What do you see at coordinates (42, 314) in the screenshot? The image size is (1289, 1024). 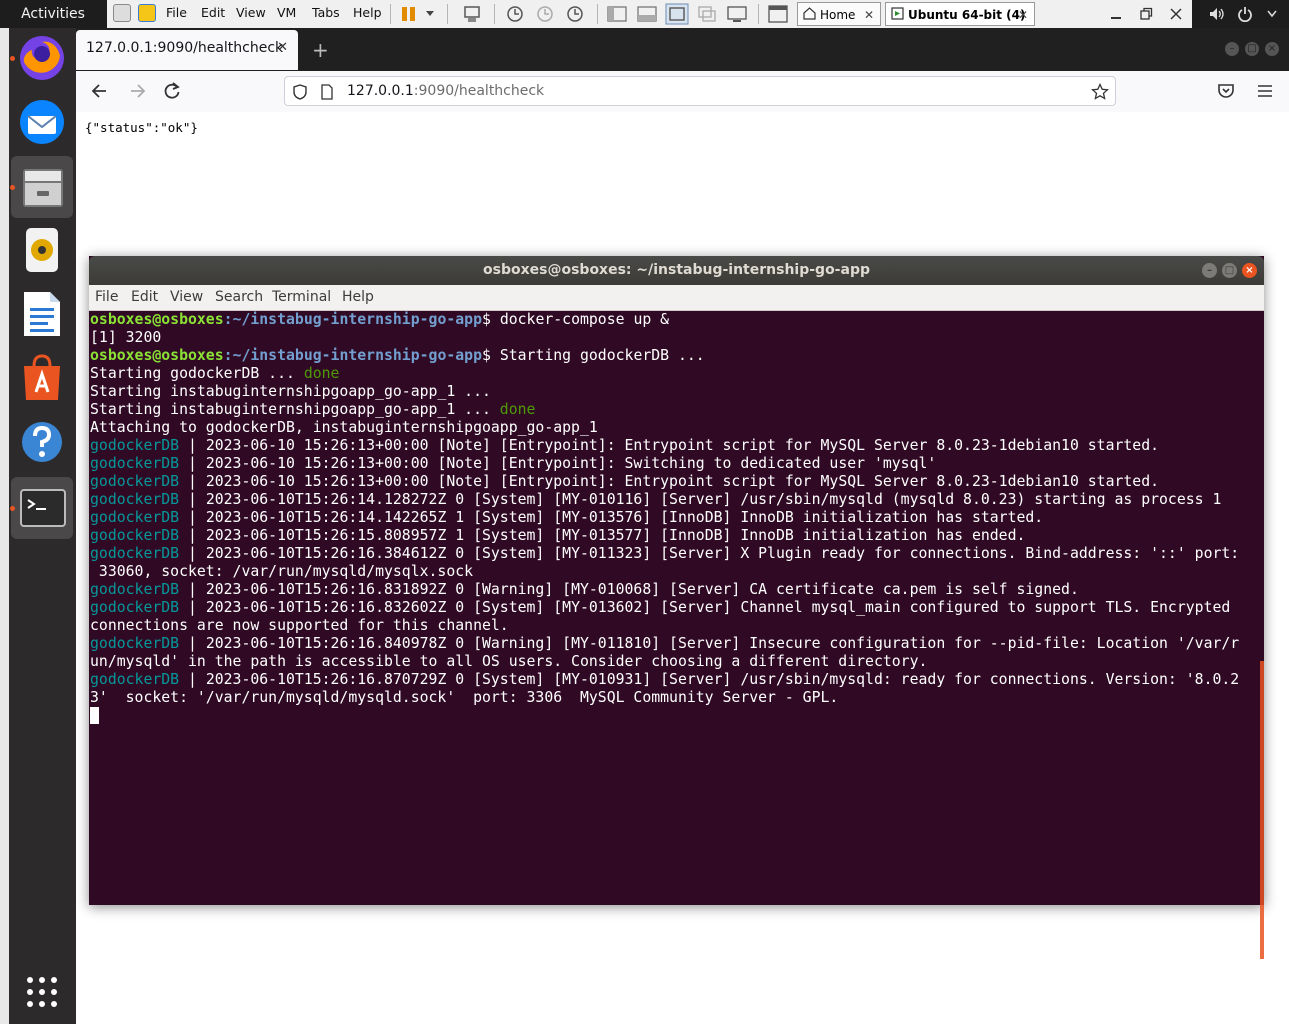 I see `libreoffice-writer-icon` at bounding box center [42, 314].